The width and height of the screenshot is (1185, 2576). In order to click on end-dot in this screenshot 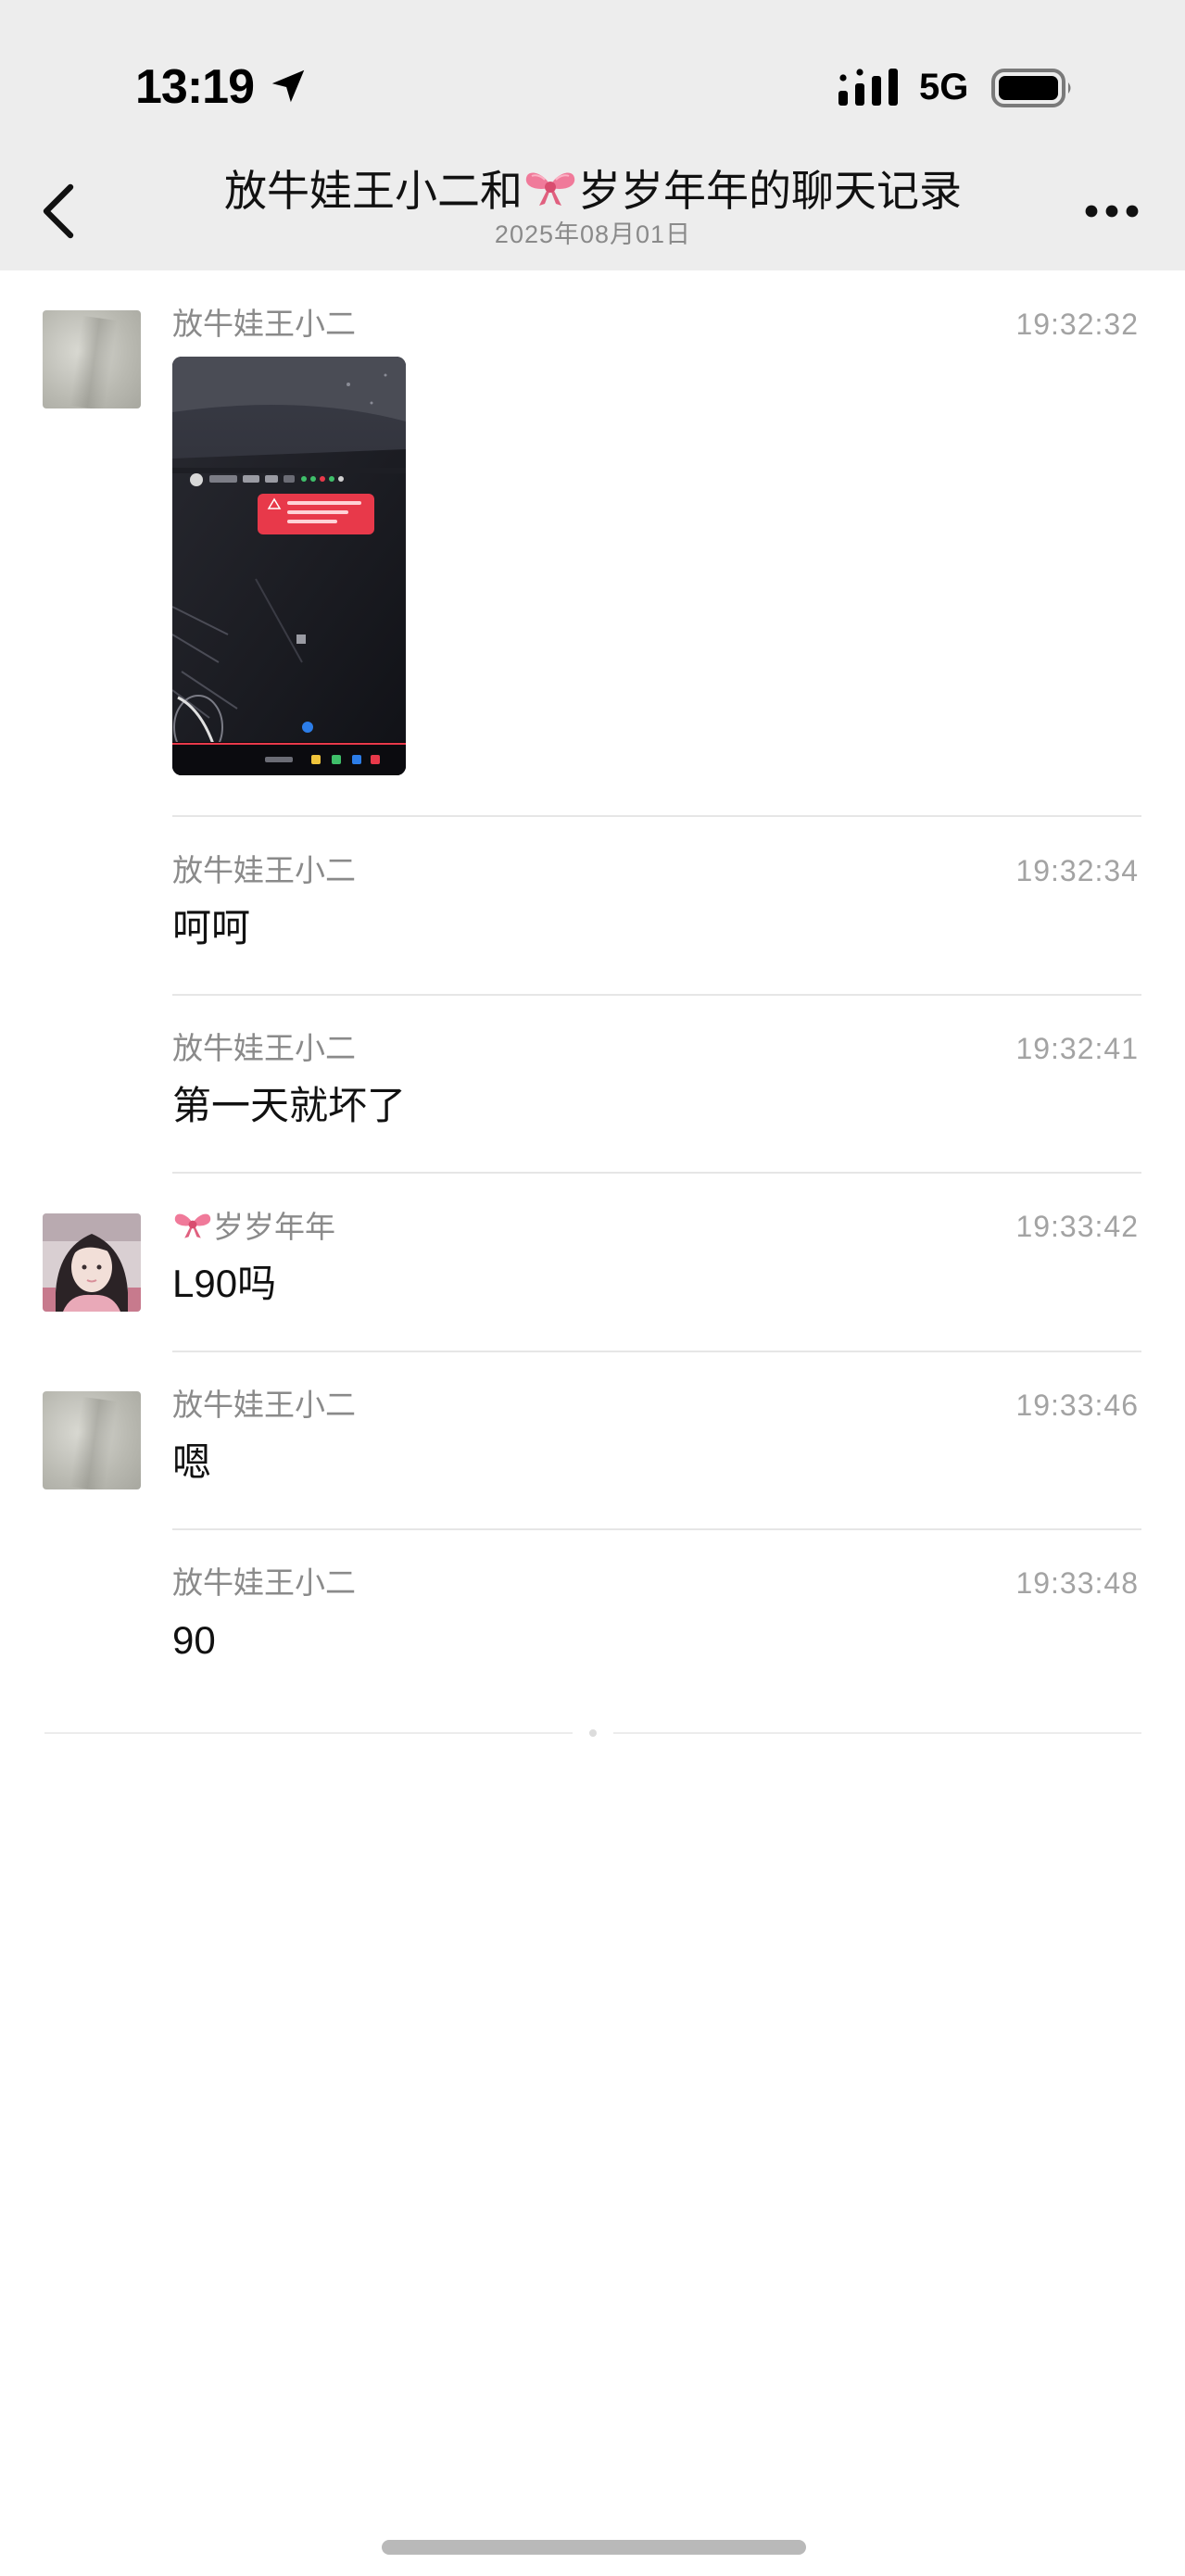, I will do `click(593, 1733)`.